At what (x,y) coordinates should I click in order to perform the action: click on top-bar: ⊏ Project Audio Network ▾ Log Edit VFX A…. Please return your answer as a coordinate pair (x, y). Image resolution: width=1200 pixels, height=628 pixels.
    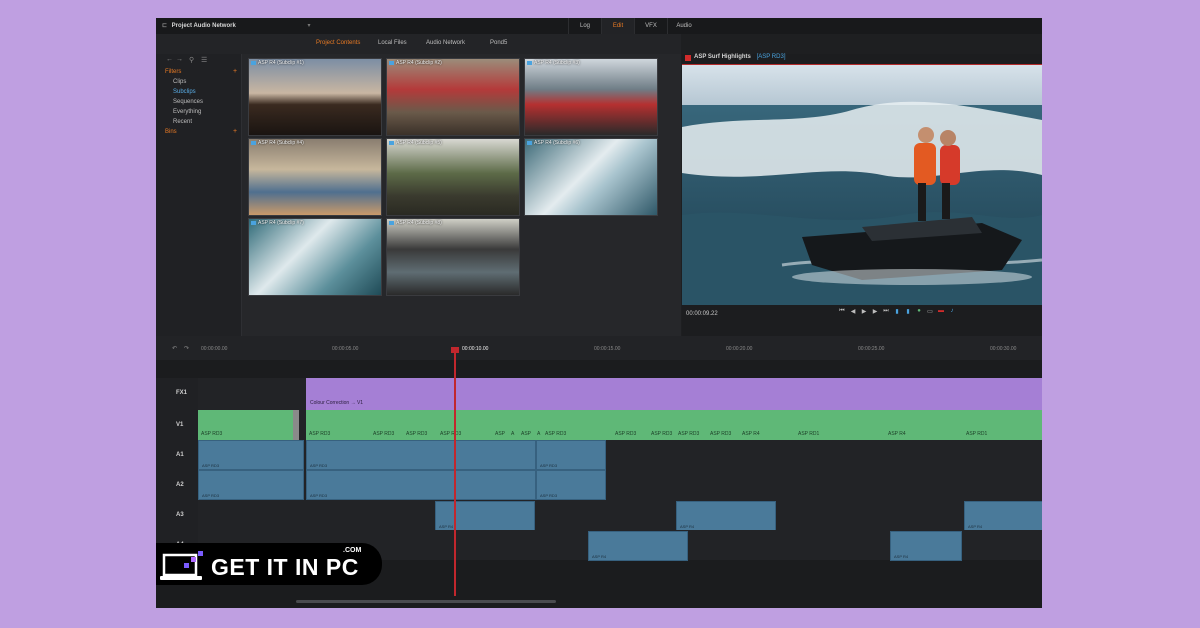
    Looking at the image, I should click on (599, 26).